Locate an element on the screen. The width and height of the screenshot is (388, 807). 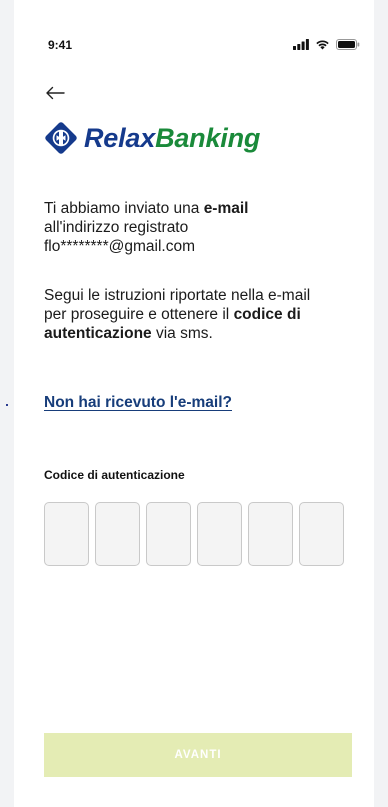
email-sent-text: Ti abbiamo inviato una is located at coordinates (124, 208).